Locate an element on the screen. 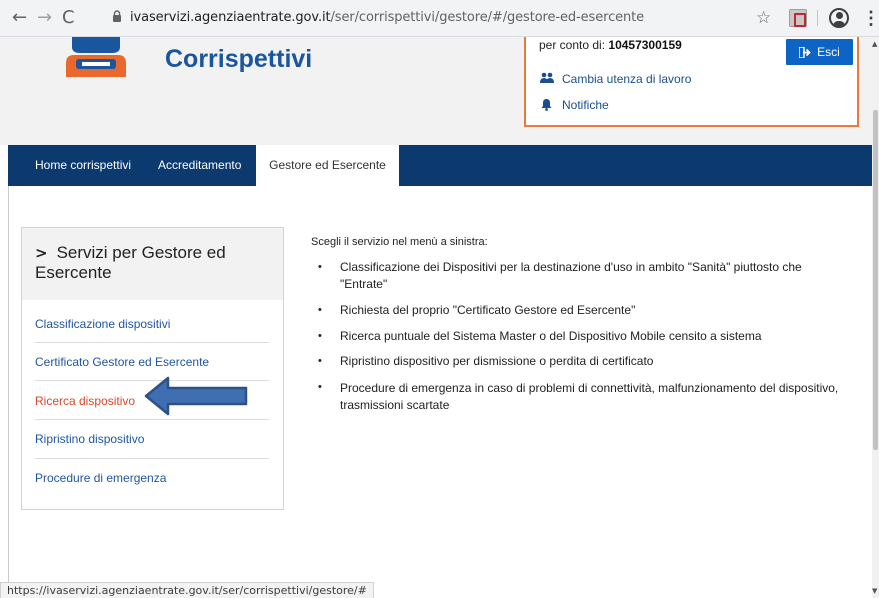  sidebar-item-certificato: Certificato Gestore ed Esercente is located at coordinates (122, 362).